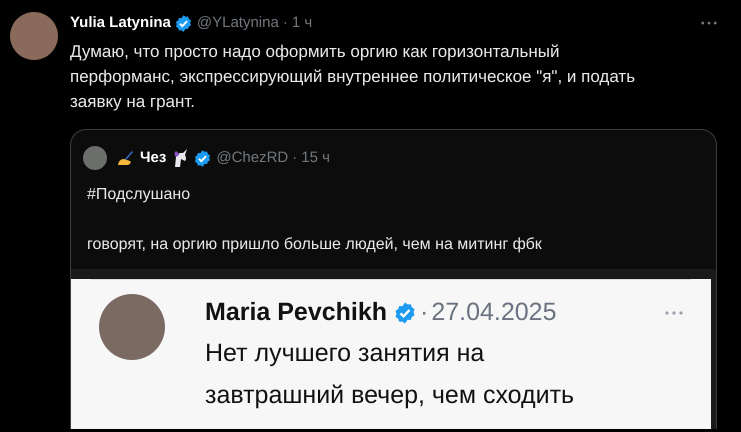 The height and width of the screenshot is (432, 741). What do you see at coordinates (153, 158) in the screenshot?
I see `quoted-author-name: Чез` at bounding box center [153, 158].